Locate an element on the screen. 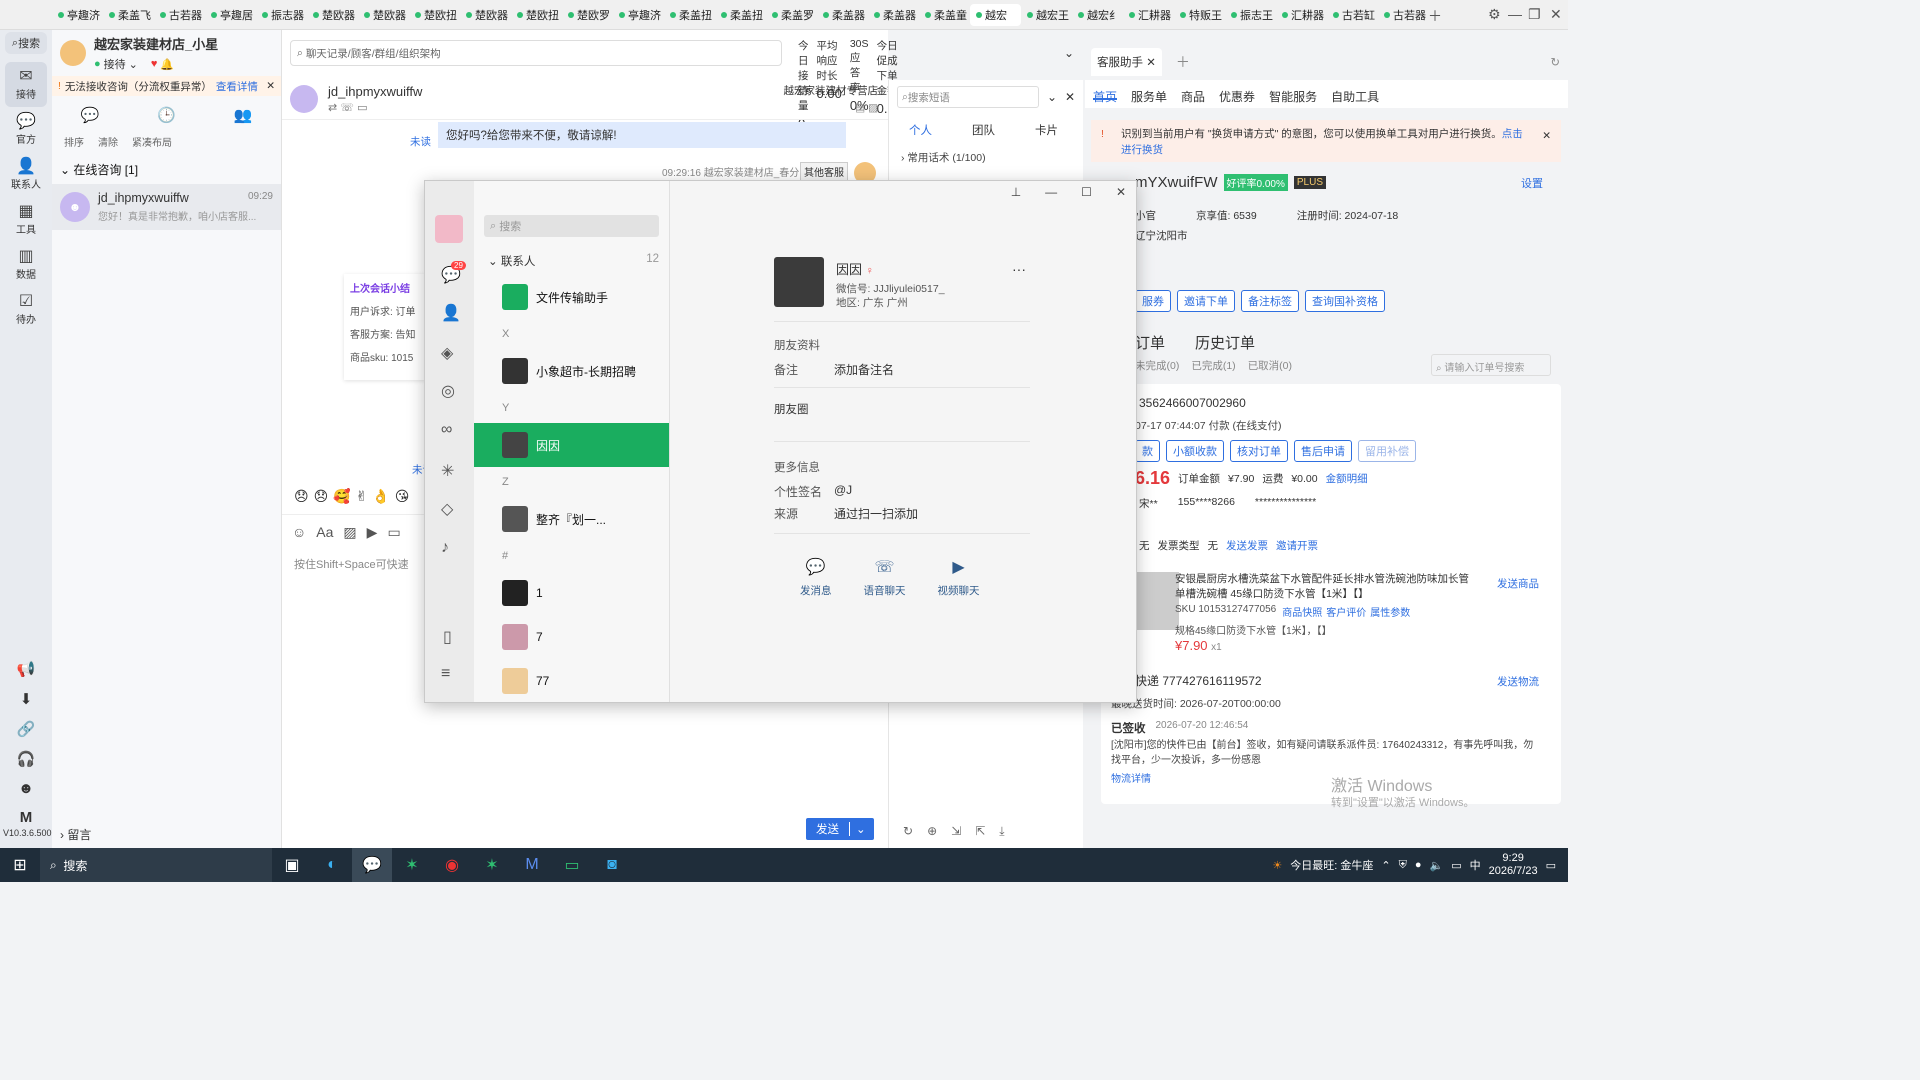 Image resolution: width=1920 pixels, height=1080 pixels. order-action-button: 留用补偿 is located at coordinates (1387, 451).